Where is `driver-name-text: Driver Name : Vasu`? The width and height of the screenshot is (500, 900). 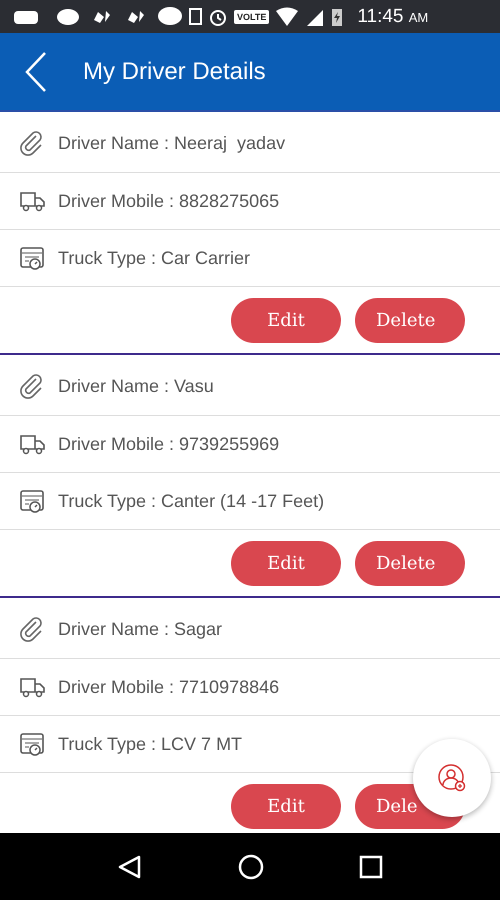 driver-name-text: Driver Name : Vasu is located at coordinates (136, 386).